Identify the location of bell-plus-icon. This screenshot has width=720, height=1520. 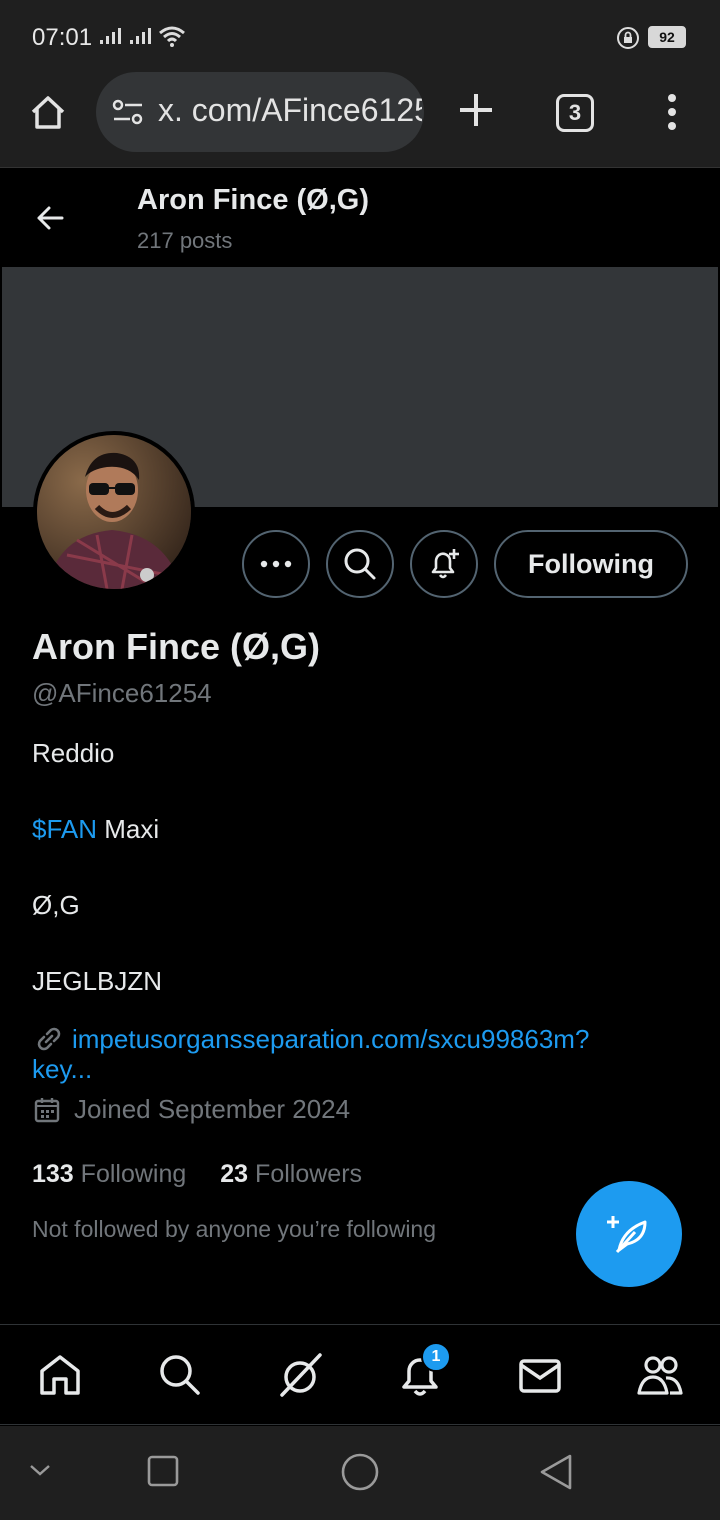
(445, 564).